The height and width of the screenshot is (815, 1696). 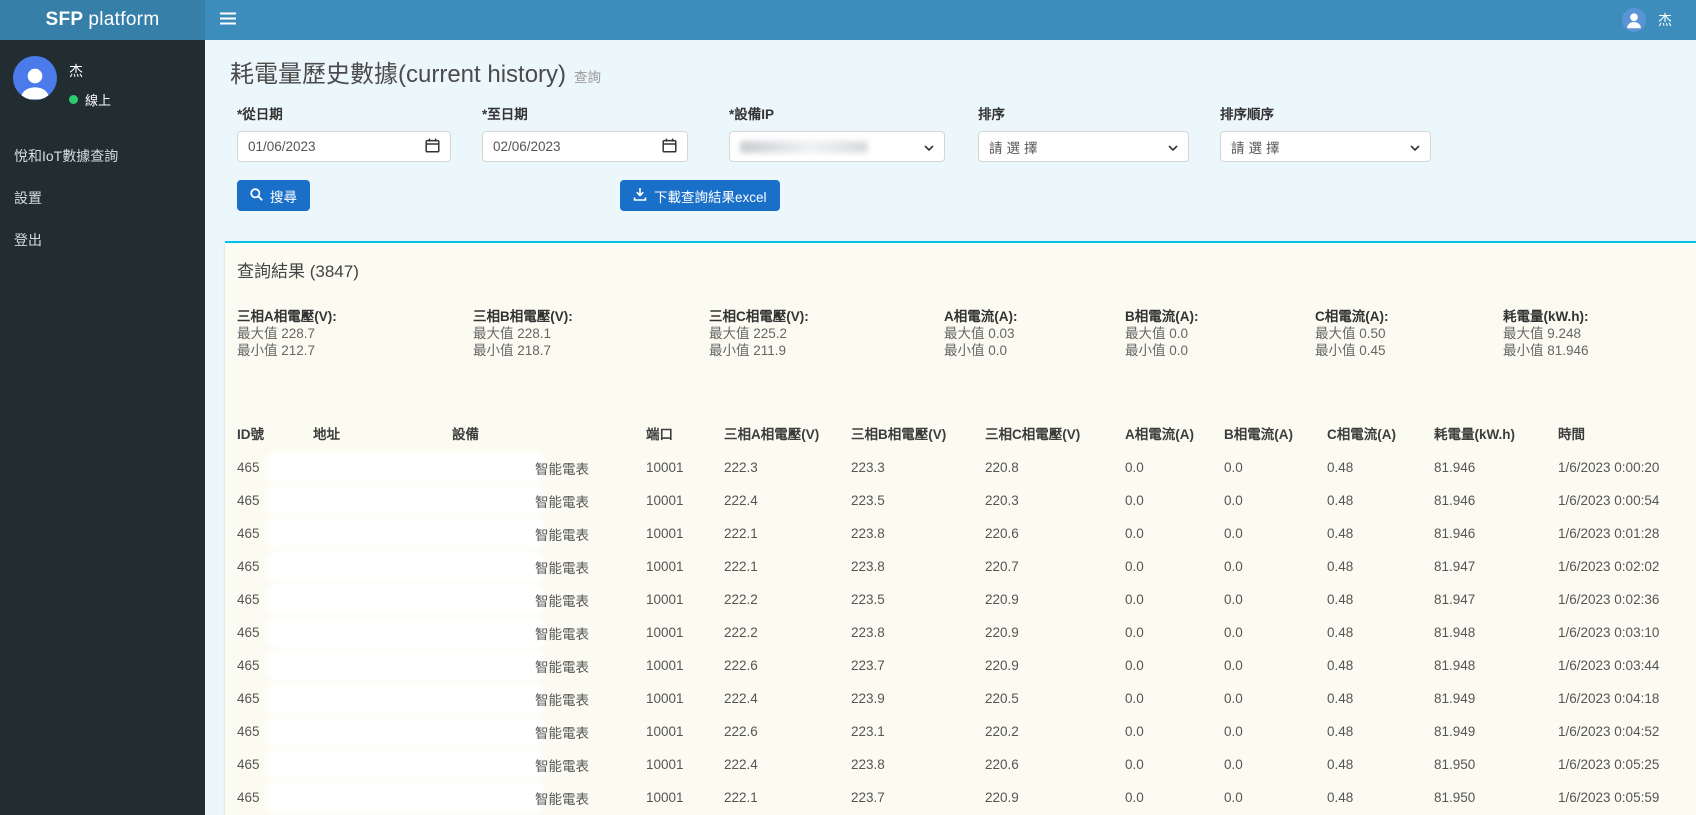 What do you see at coordinates (326, 434) in the screenshot?
I see `column-header: 地址` at bounding box center [326, 434].